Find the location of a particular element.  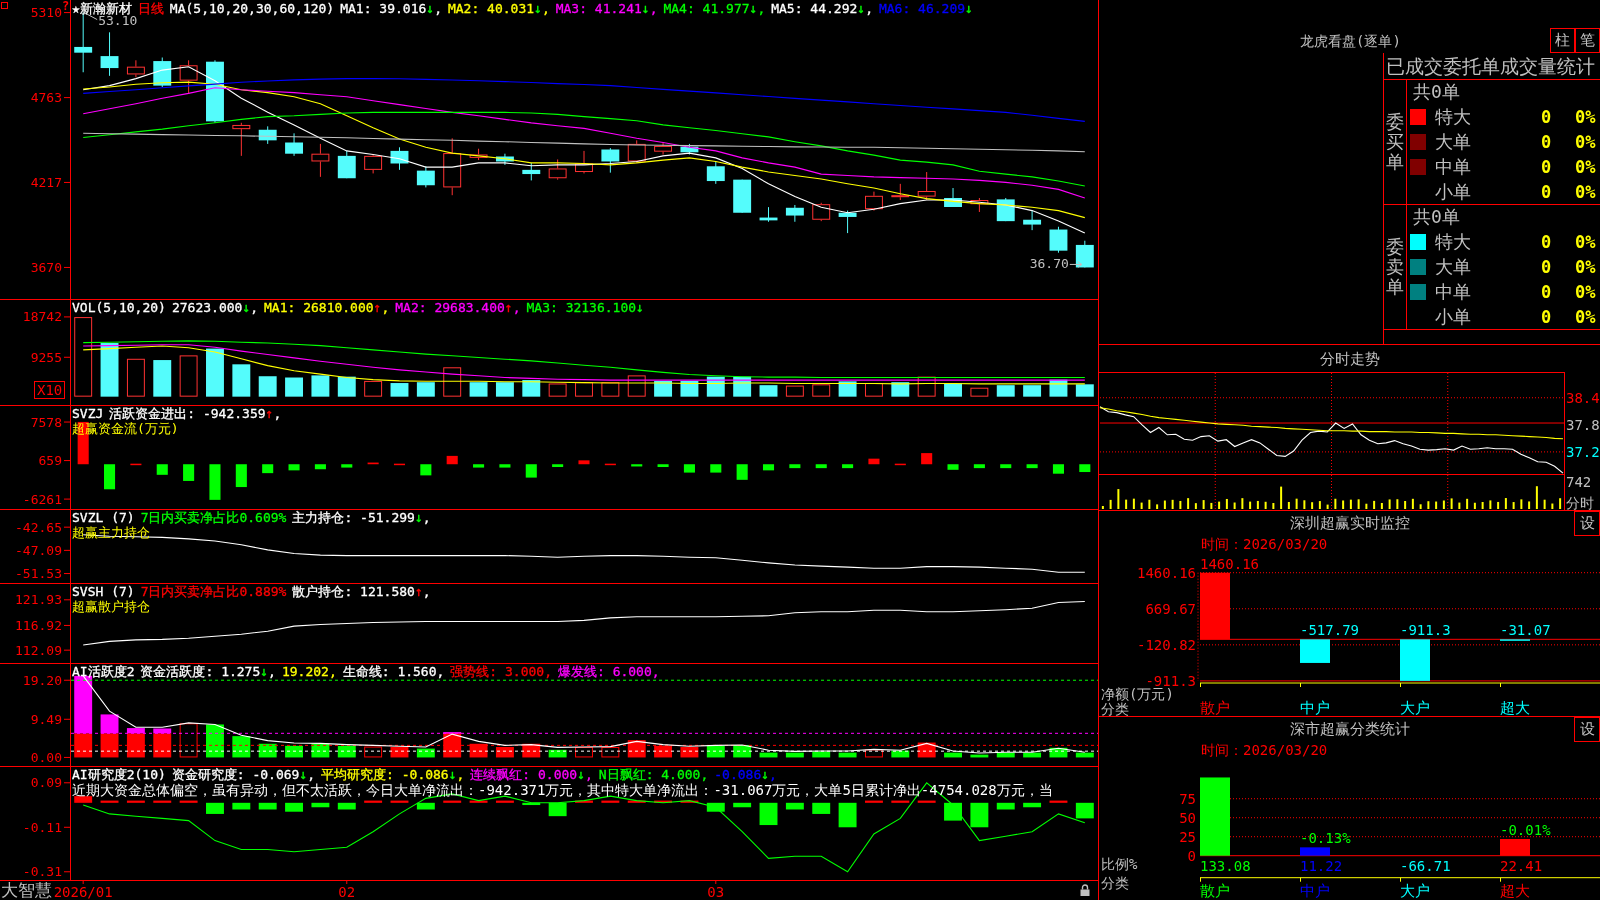

axis-title: 分时 is located at coordinates (1580, 502).